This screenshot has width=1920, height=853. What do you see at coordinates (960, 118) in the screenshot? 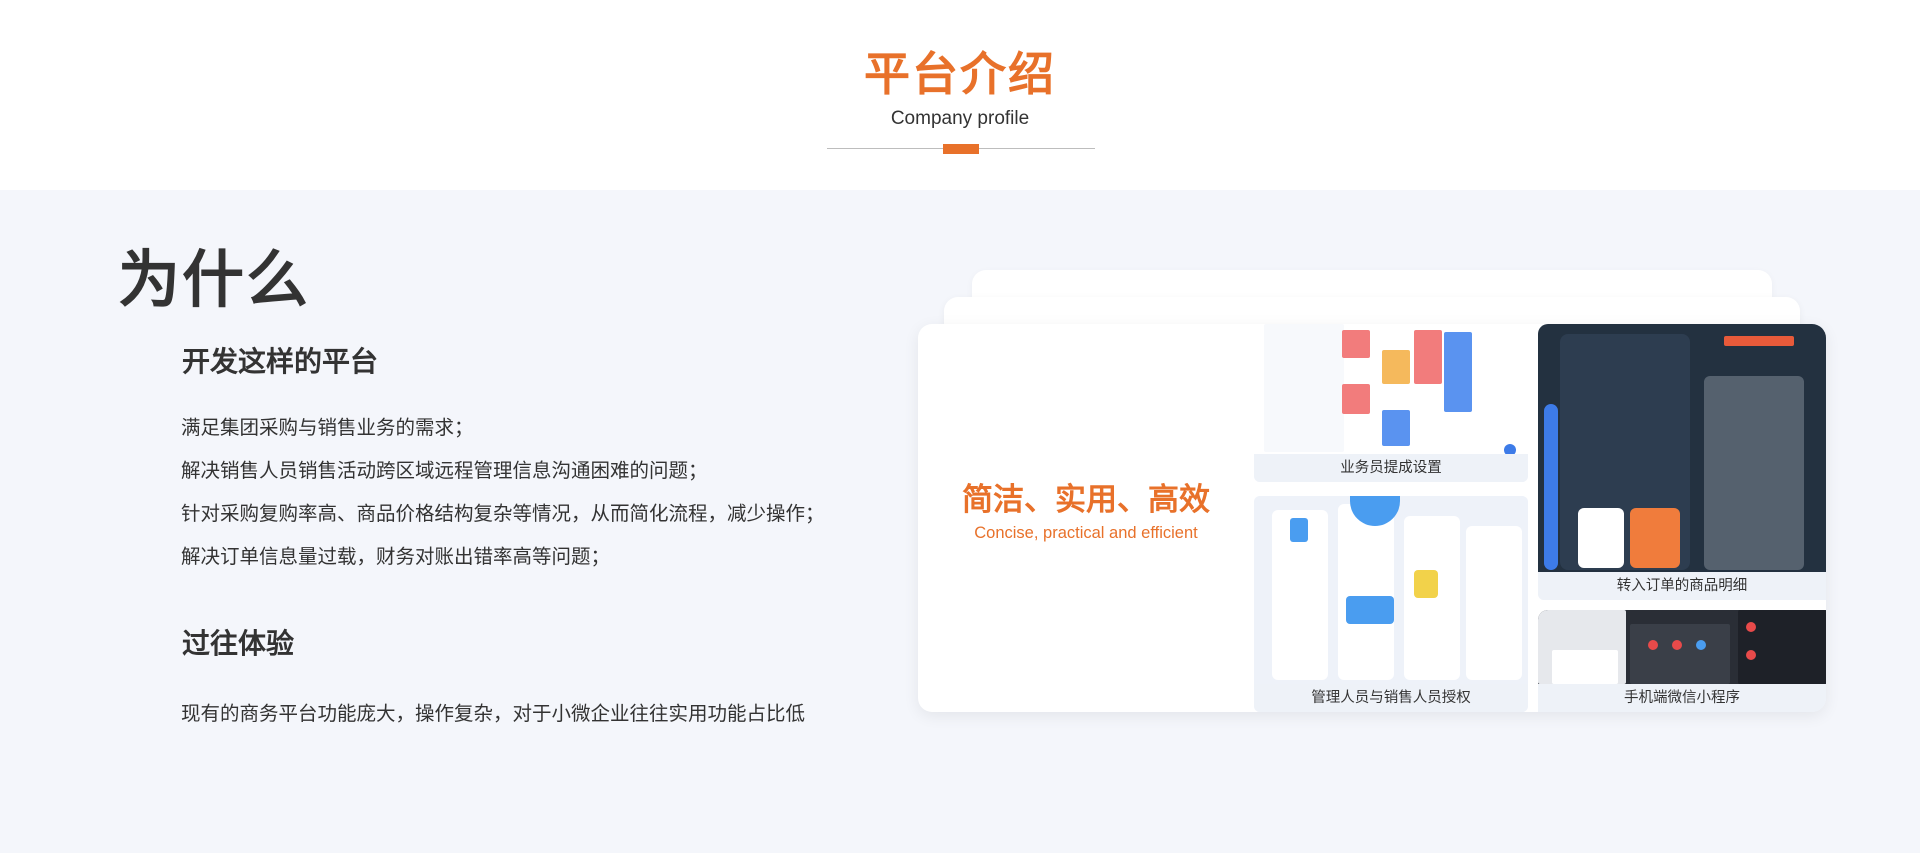
I see `page-subtitle: Company profile` at bounding box center [960, 118].